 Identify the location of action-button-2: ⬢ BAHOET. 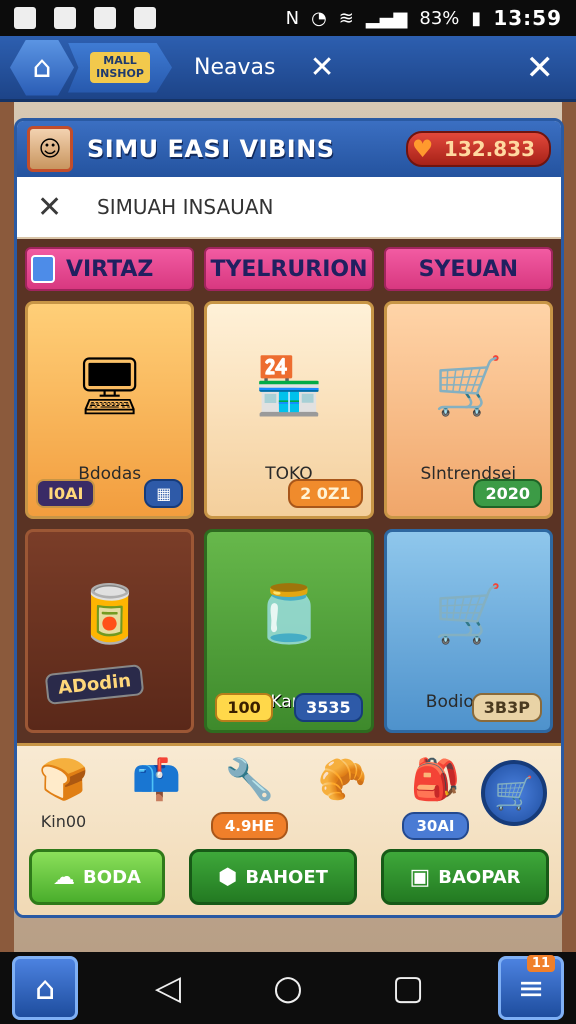
(273, 877).